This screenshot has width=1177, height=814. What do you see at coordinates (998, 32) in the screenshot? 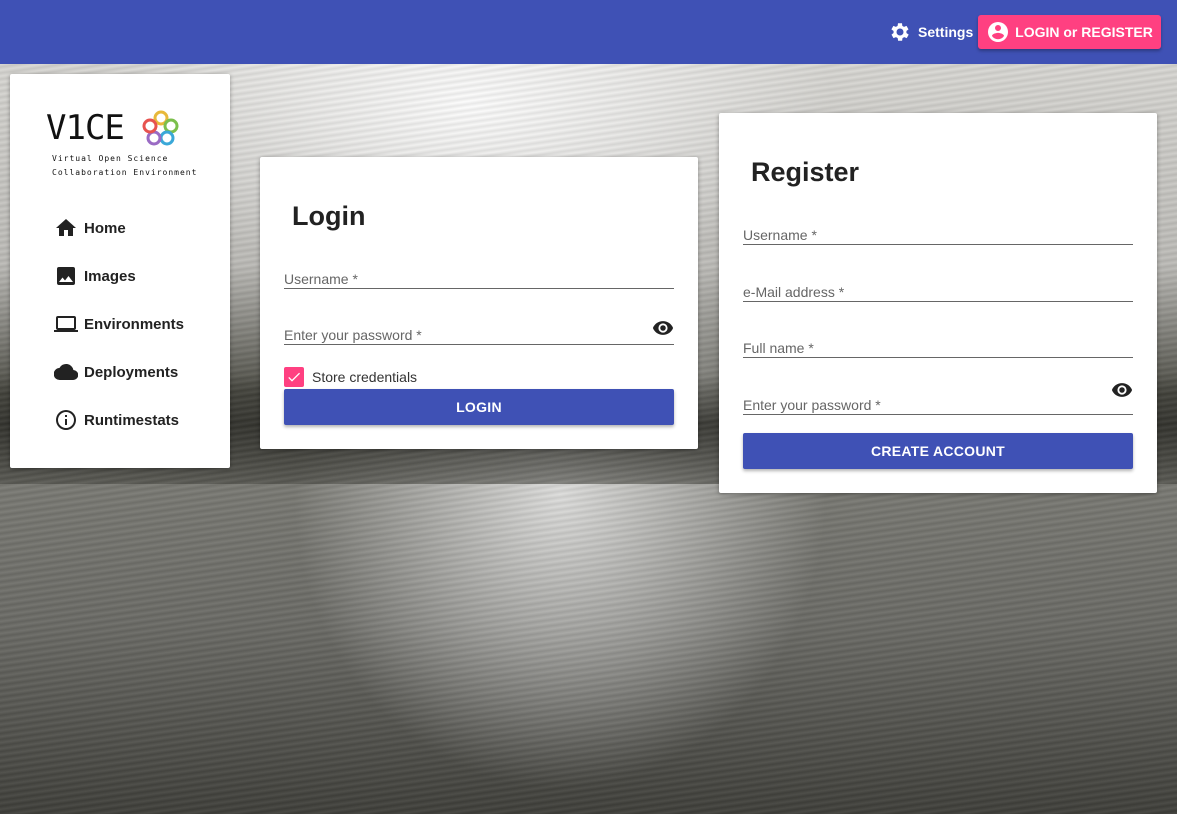
I see `account-circle-icon` at bounding box center [998, 32].